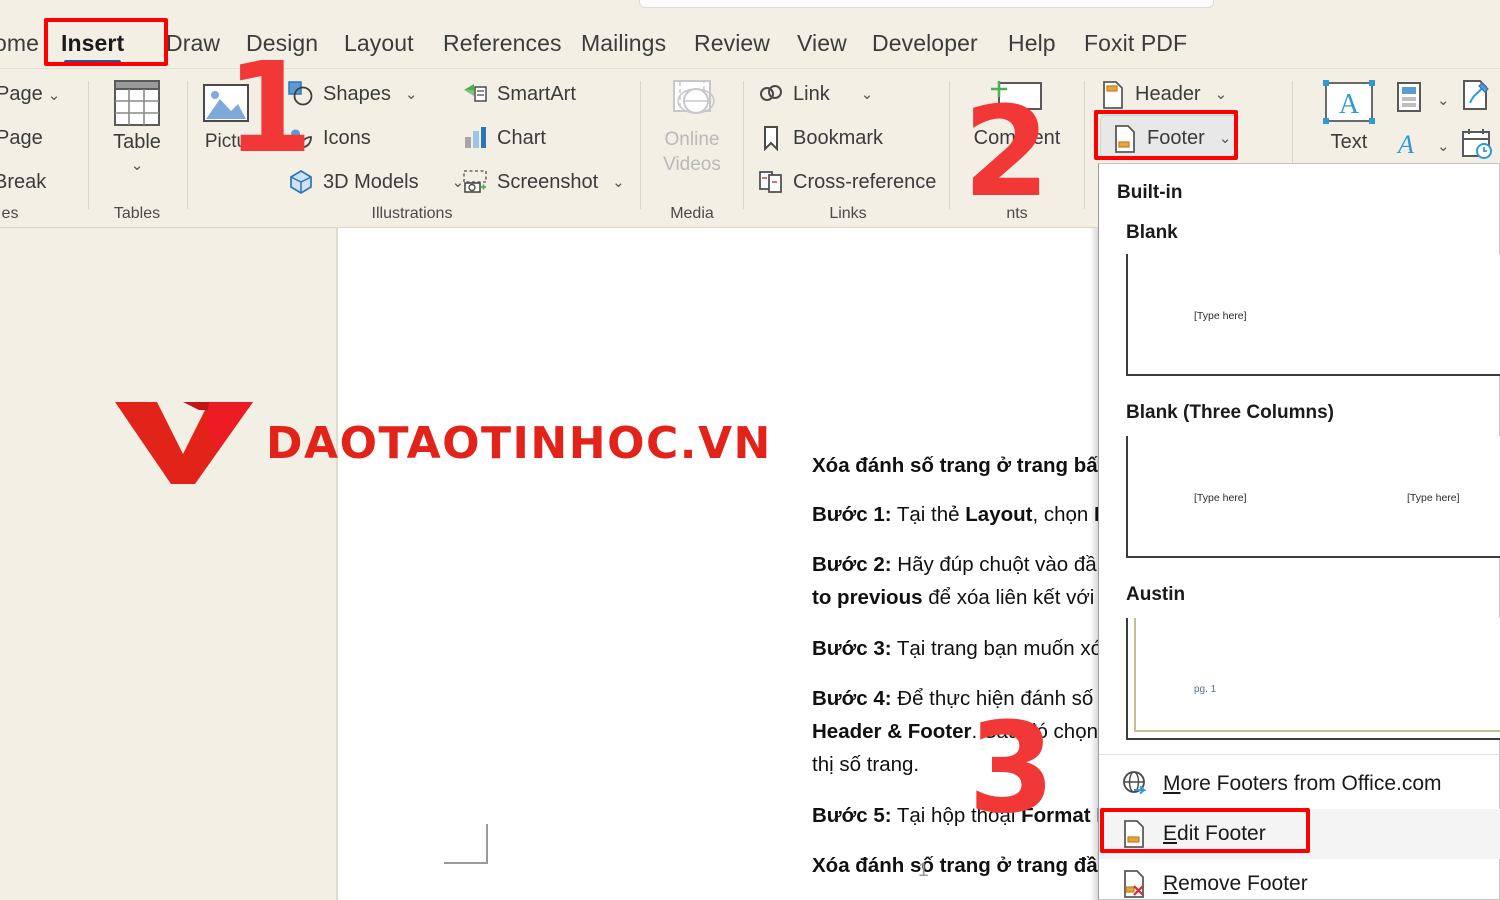  I want to click on screenshot-label: Screenshot, so click(548, 181).